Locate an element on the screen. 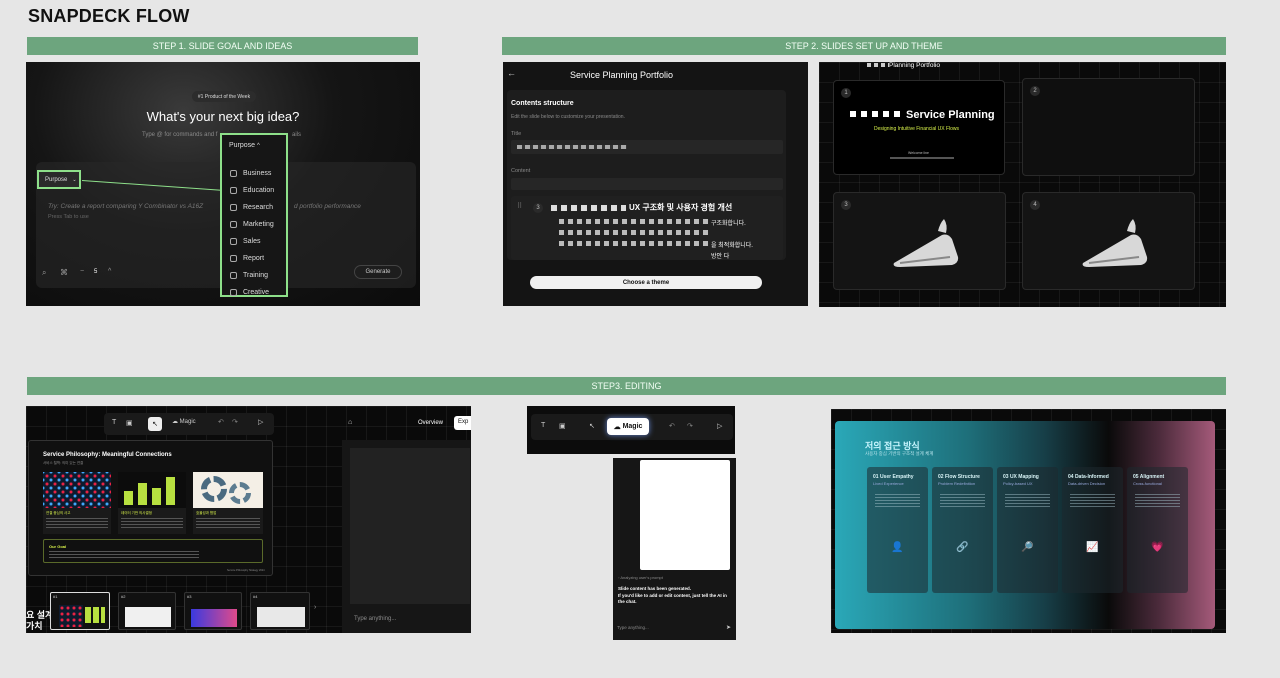  gamepad-icon: ⌂ is located at coordinates (350, 422).